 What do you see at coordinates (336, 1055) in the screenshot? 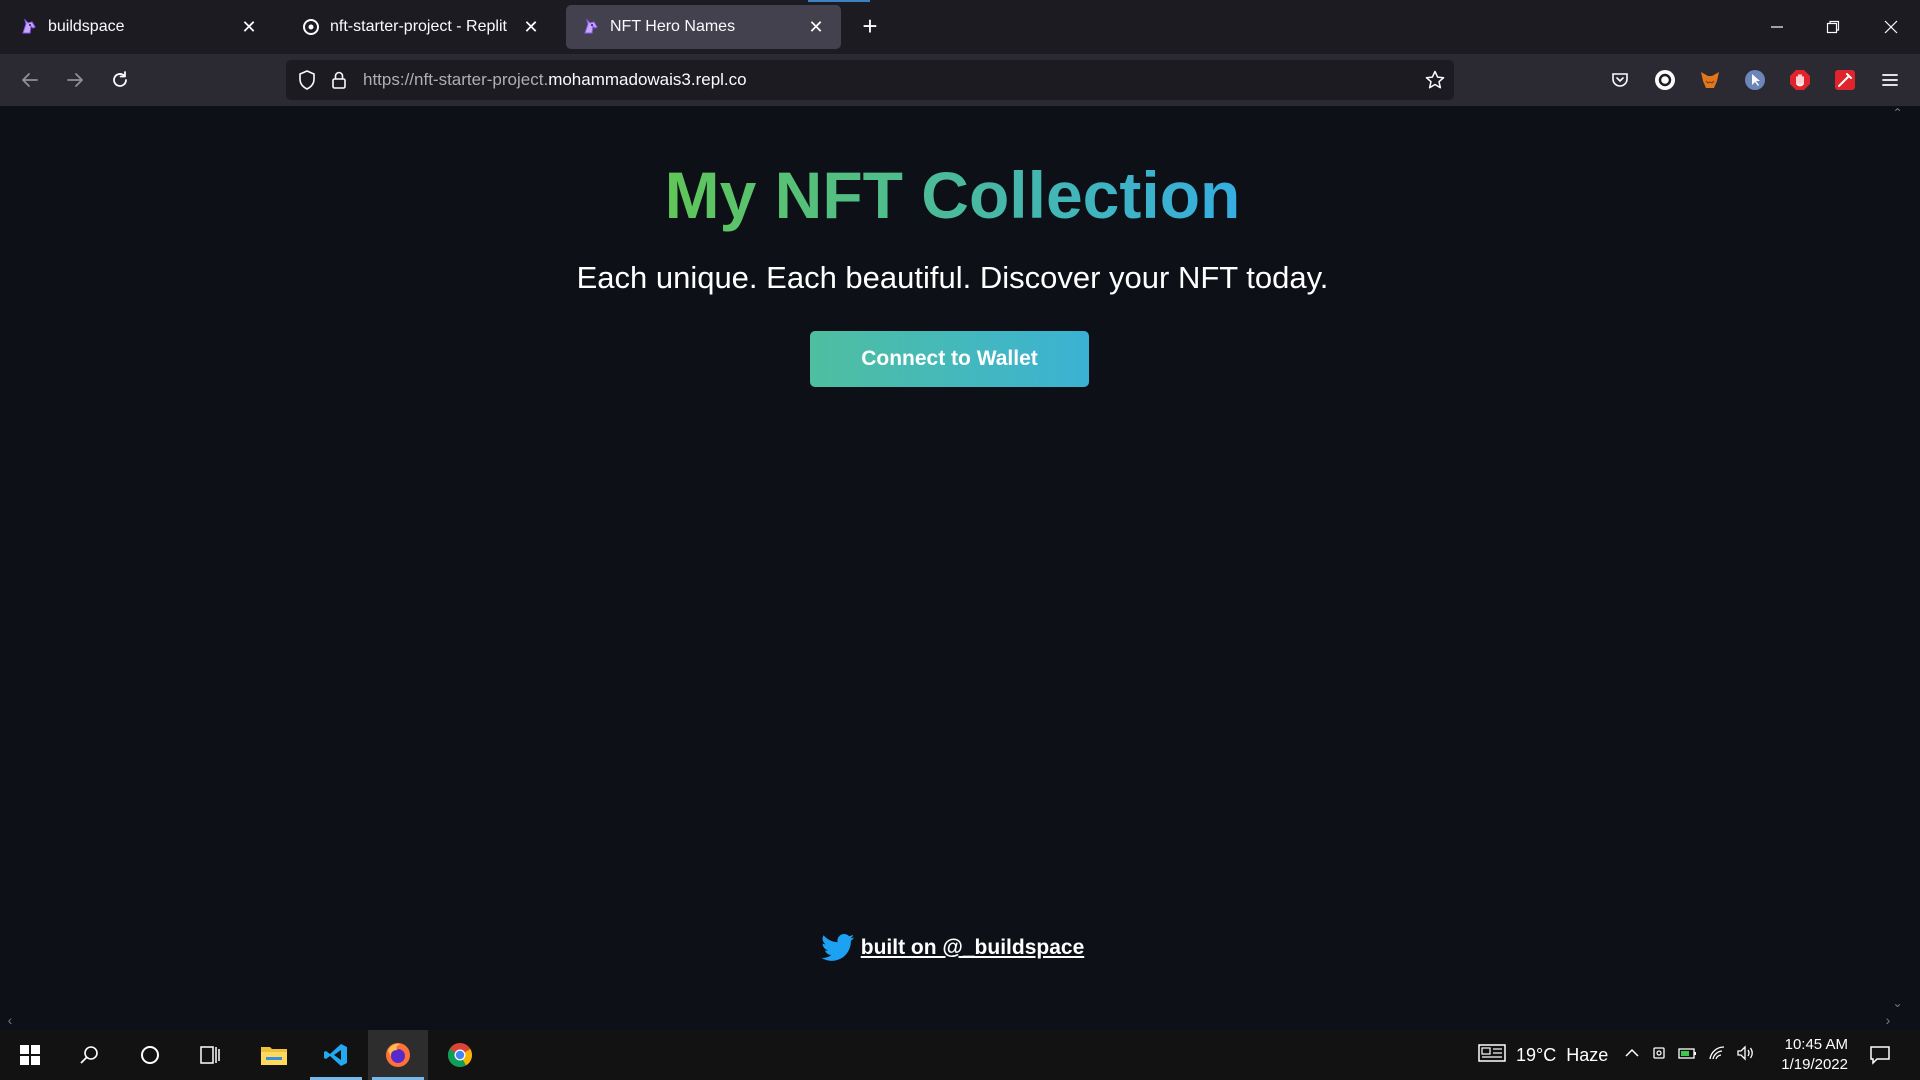
I see `vscode-icon` at bounding box center [336, 1055].